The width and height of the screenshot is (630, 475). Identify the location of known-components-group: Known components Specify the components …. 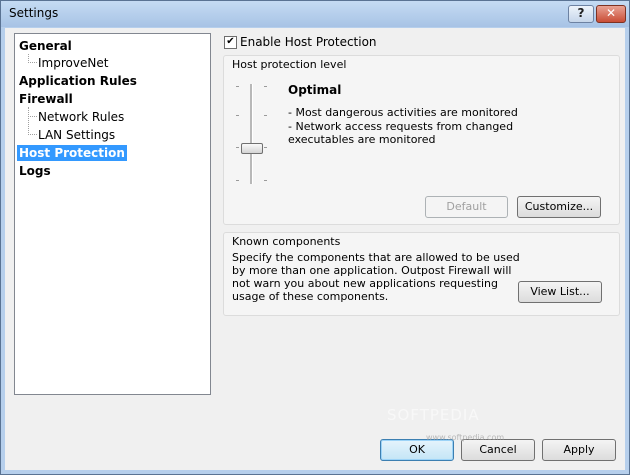
(421, 274).